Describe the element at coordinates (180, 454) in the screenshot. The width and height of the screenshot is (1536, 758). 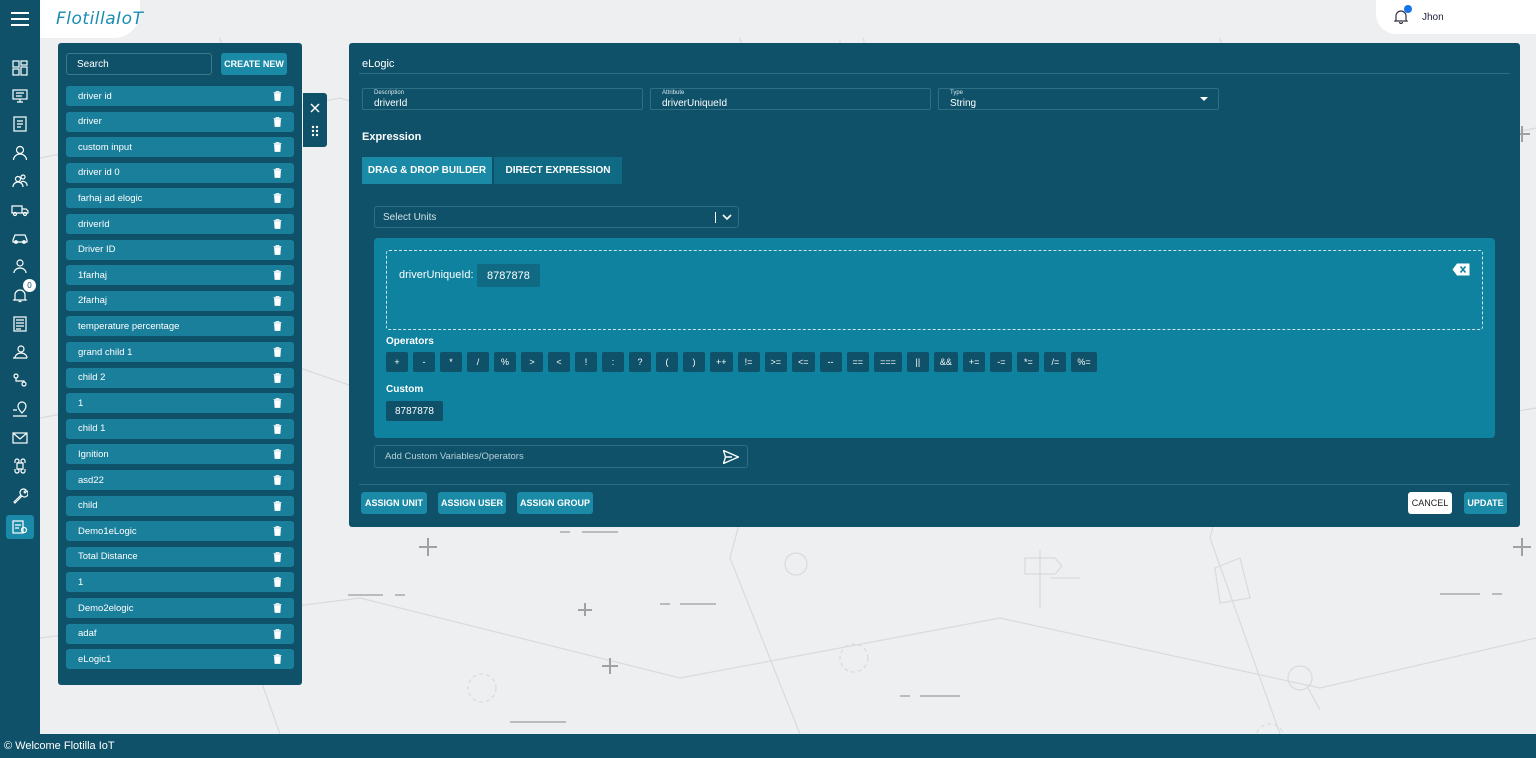
I see `list-item: Ignition` at that location.